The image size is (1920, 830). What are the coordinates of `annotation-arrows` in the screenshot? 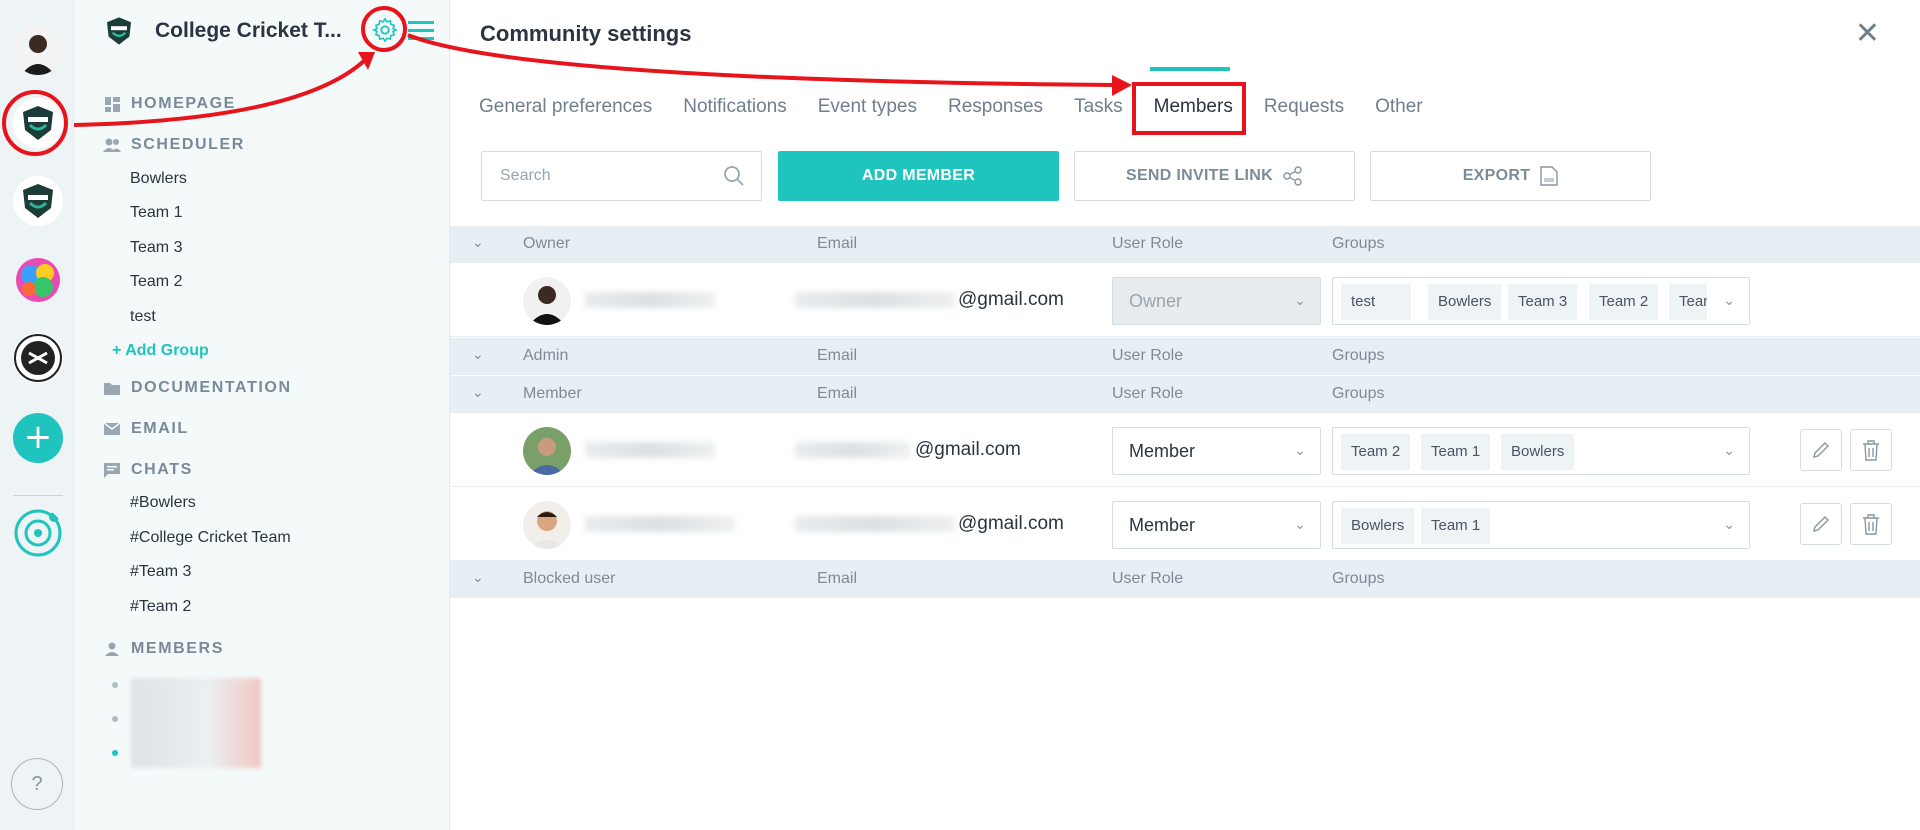 It's located at (602, 80).